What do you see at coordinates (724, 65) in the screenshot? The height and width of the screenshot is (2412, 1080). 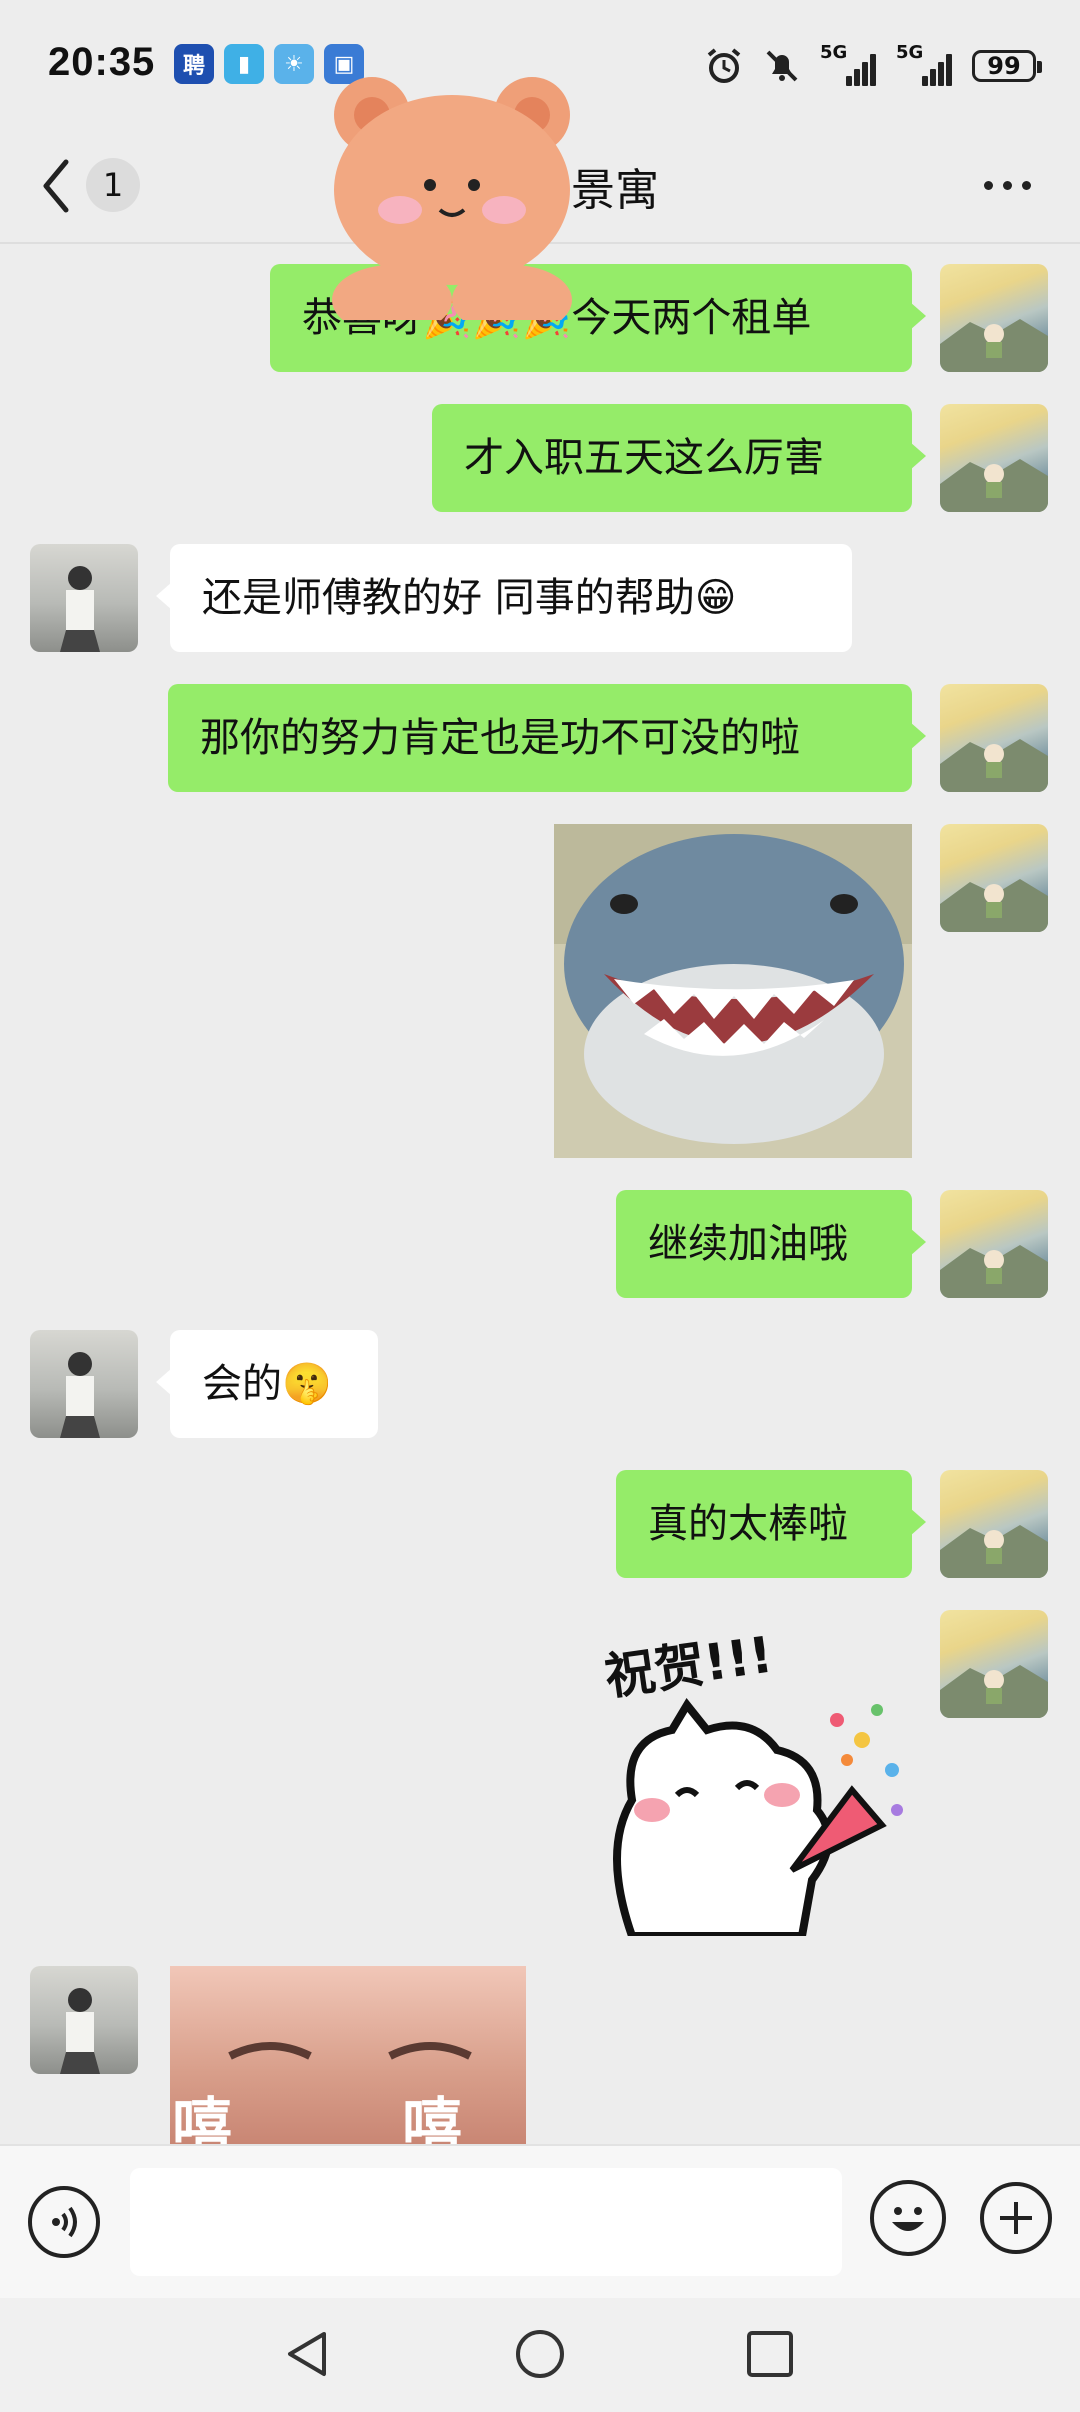 I see `alarm-icon` at bounding box center [724, 65].